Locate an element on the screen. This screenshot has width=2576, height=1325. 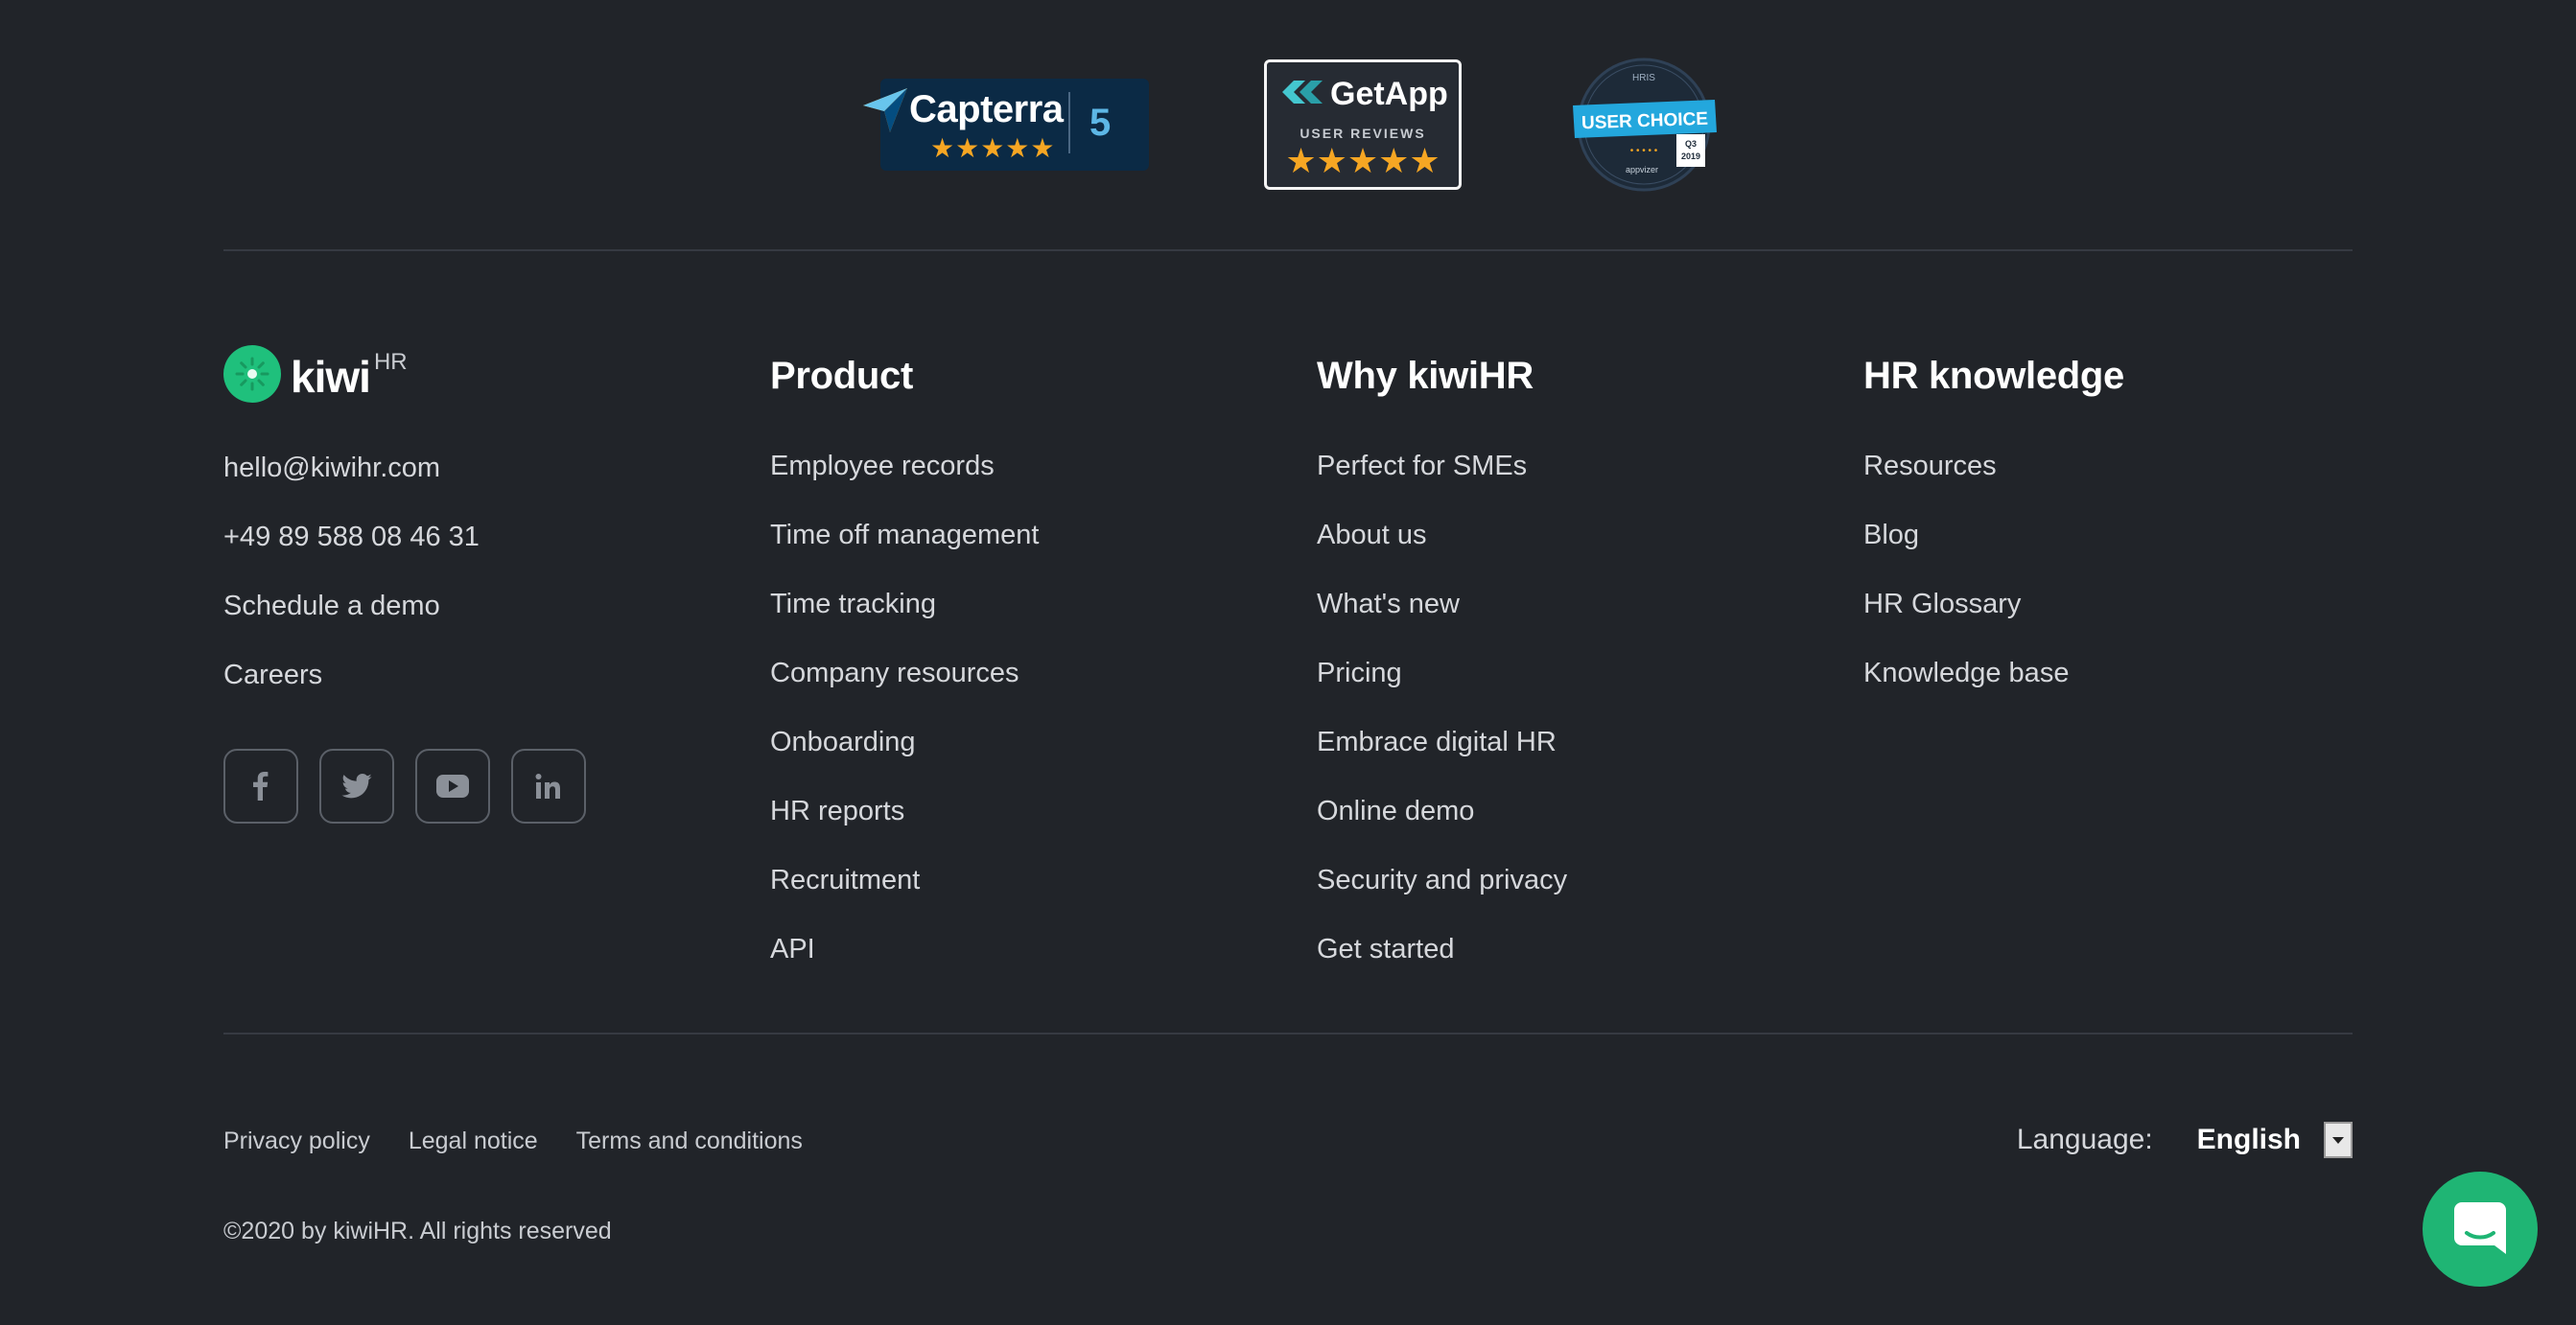
brand-suffix: HR is located at coordinates (390, 362).